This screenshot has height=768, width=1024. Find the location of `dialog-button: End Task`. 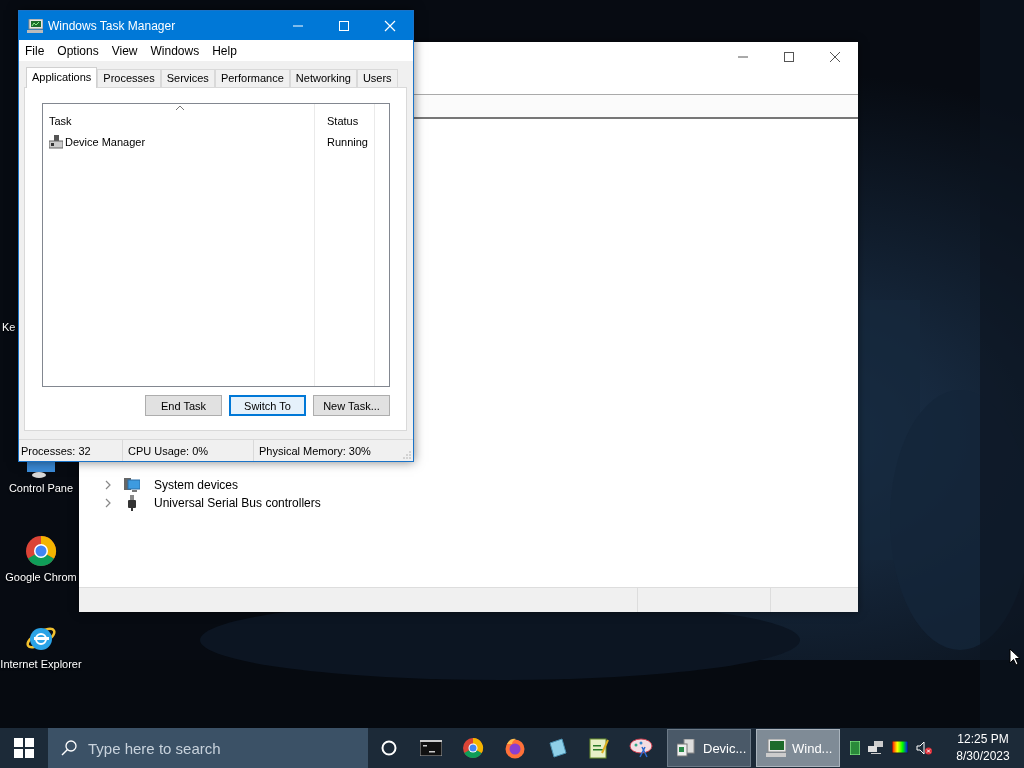

dialog-button: End Task is located at coordinates (183, 405).